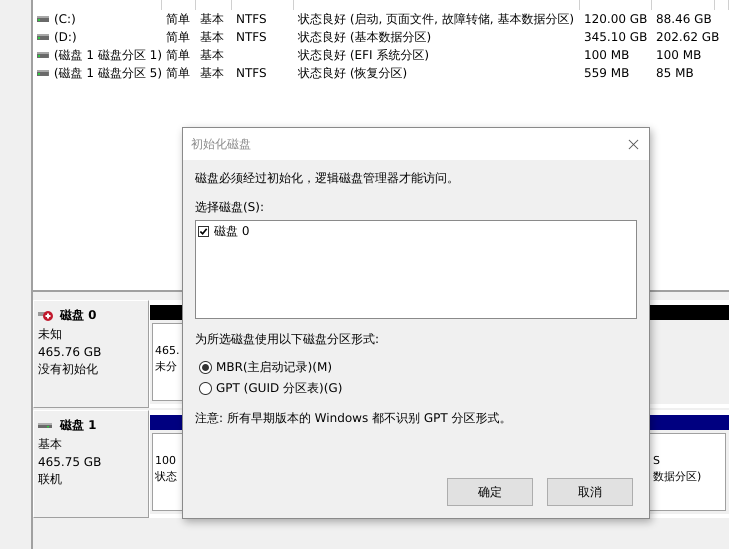 This screenshot has width=729, height=549. Describe the element at coordinates (70, 462) in the screenshot. I see `disk-size: 465.75 GB` at that location.